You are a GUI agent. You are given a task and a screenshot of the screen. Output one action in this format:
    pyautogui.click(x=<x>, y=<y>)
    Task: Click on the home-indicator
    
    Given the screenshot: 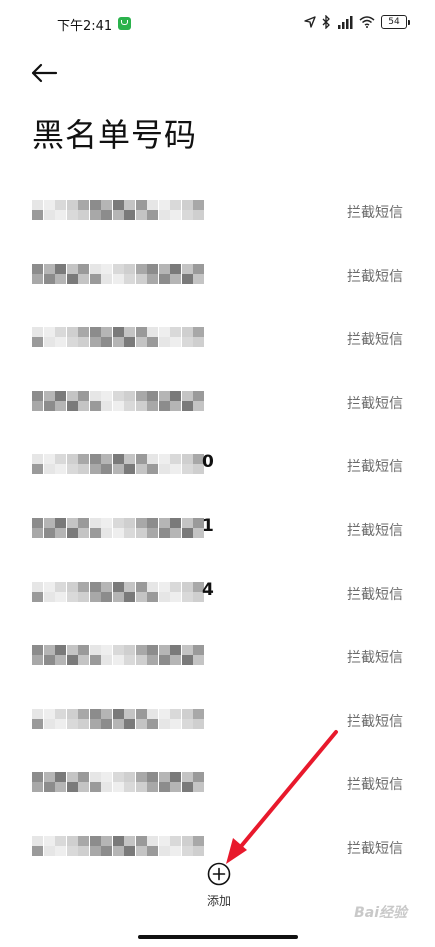 What is the action you would take?
    pyautogui.click(x=218, y=937)
    